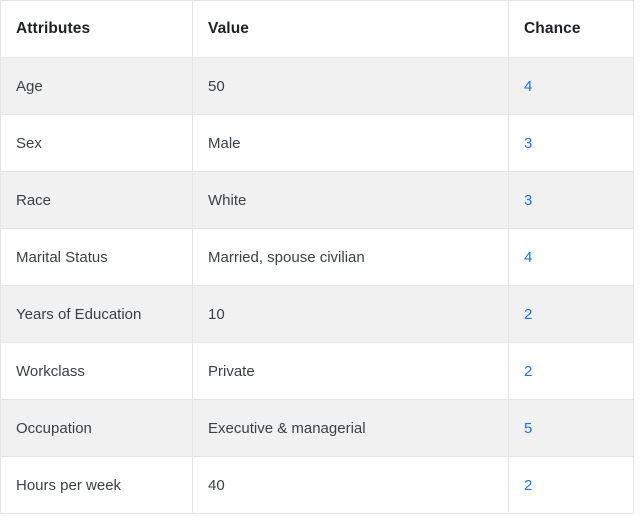  What do you see at coordinates (350, 314) in the screenshot?
I see `cell-value: 10` at bounding box center [350, 314].